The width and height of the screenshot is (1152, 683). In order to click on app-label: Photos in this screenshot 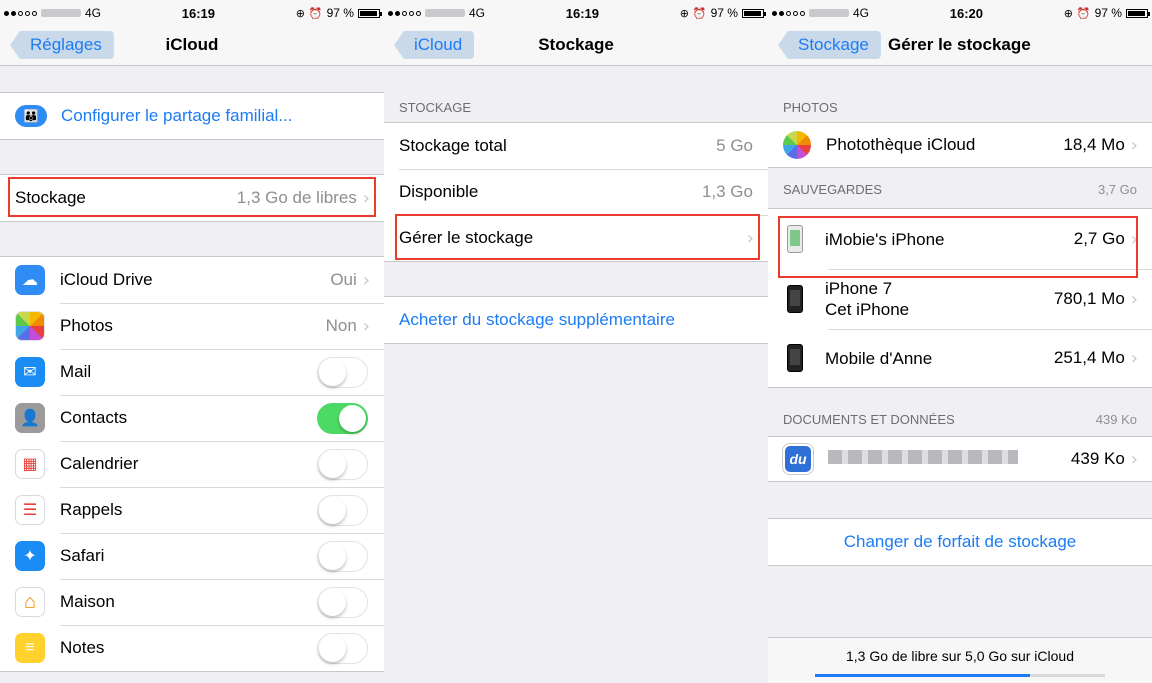, I will do `click(86, 325)`.